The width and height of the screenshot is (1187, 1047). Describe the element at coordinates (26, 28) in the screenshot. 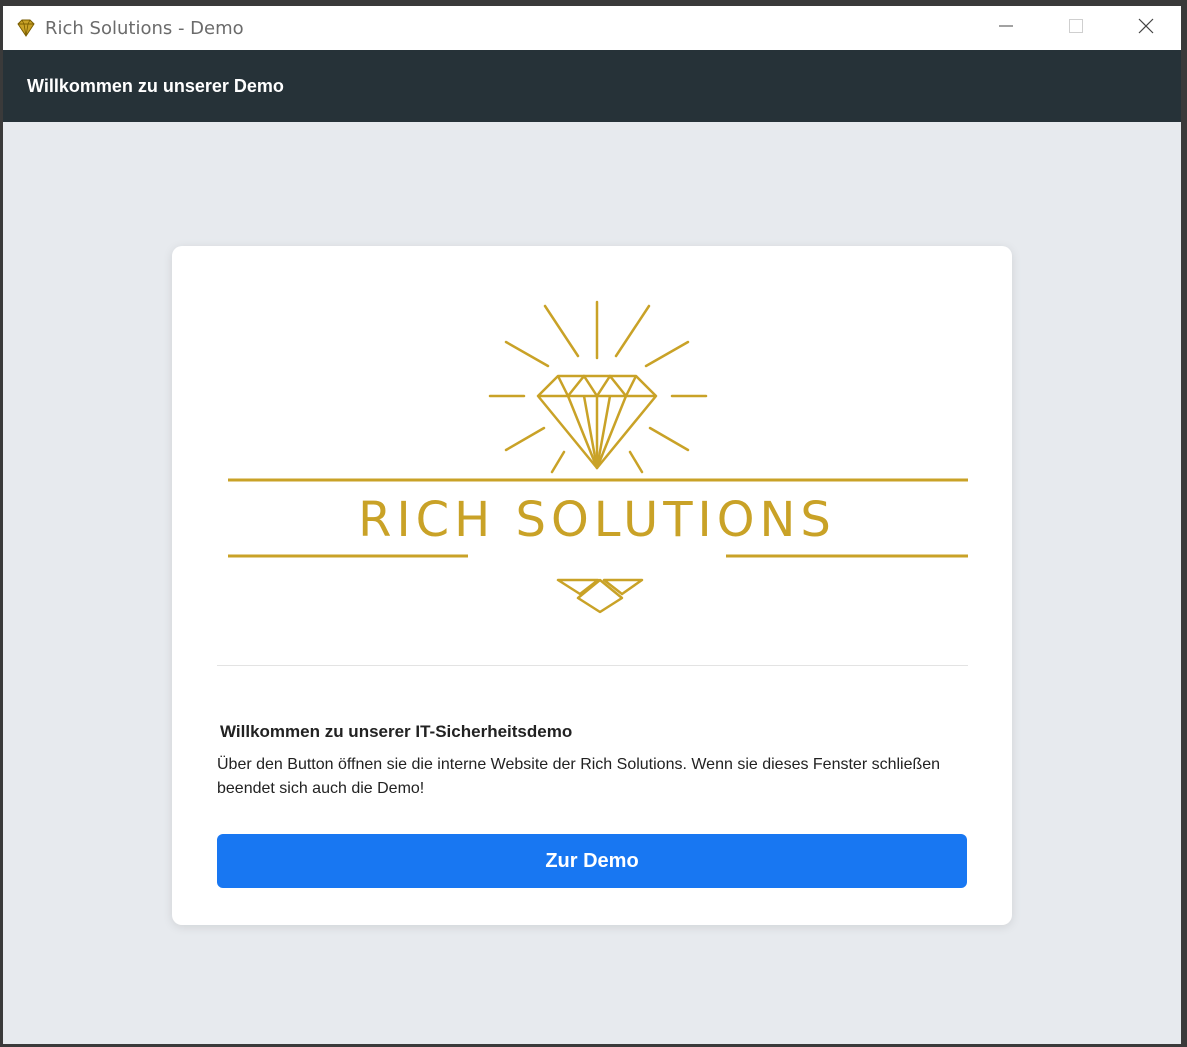

I see `diamond-icon` at that location.